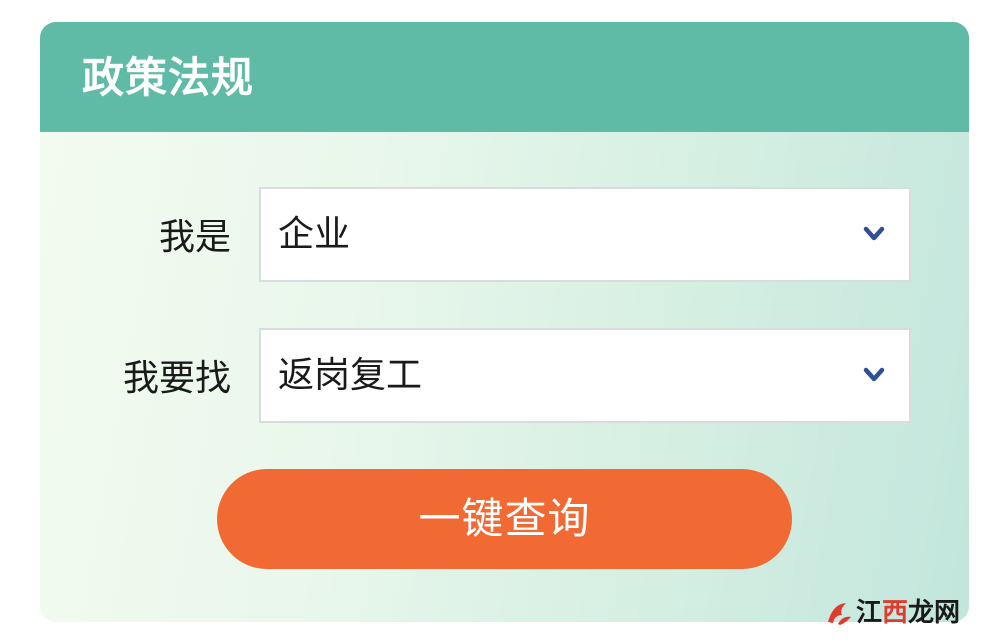 Image resolution: width=994 pixels, height=644 pixels. I want to click on identity-label: 我是, so click(194, 237).